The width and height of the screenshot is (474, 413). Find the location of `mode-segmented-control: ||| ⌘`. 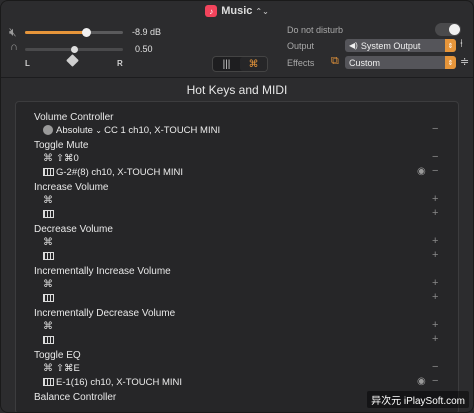

mode-segmented-control: ||| ⌘ is located at coordinates (240, 64).